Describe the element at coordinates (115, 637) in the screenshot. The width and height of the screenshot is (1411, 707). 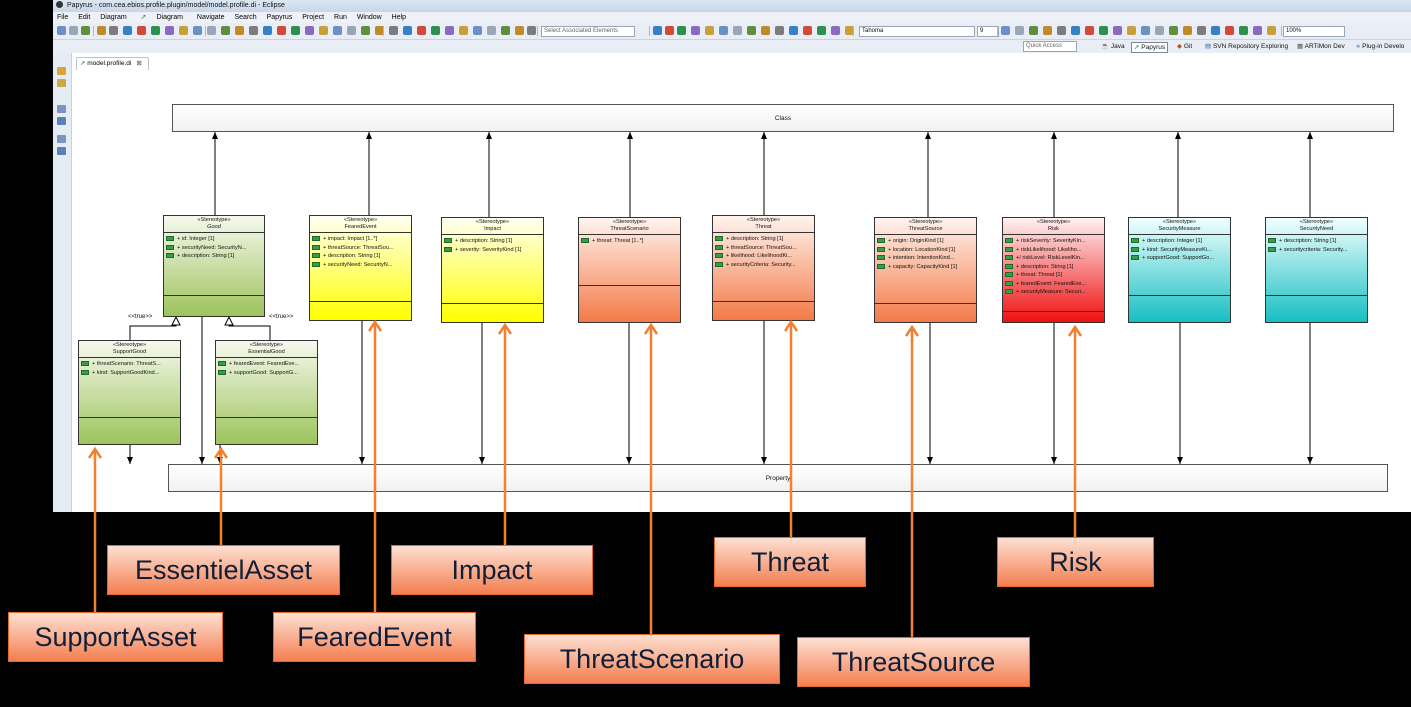
I see `callout-support: SupportAsset` at that location.